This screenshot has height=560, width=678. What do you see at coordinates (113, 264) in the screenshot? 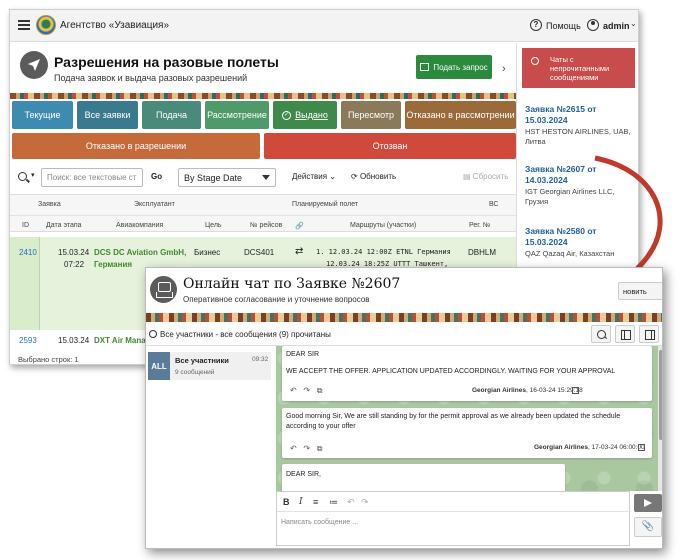
I see `row-country: Германия` at bounding box center [113, 264].